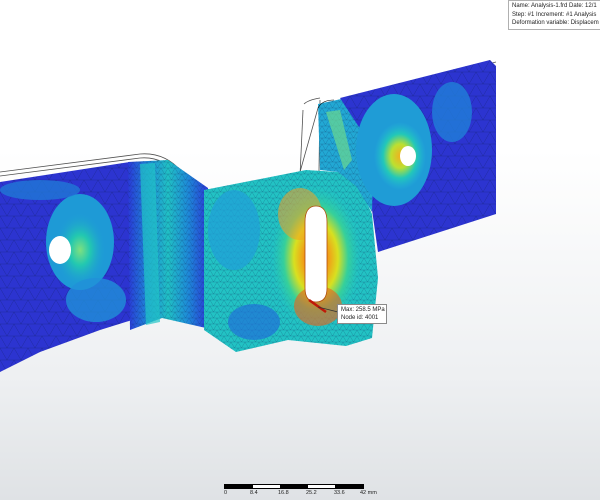  What do you see at coordinates (294, 486) in the screenshot?
I see `scale-bar-segments` at bounding box center [294, 486].